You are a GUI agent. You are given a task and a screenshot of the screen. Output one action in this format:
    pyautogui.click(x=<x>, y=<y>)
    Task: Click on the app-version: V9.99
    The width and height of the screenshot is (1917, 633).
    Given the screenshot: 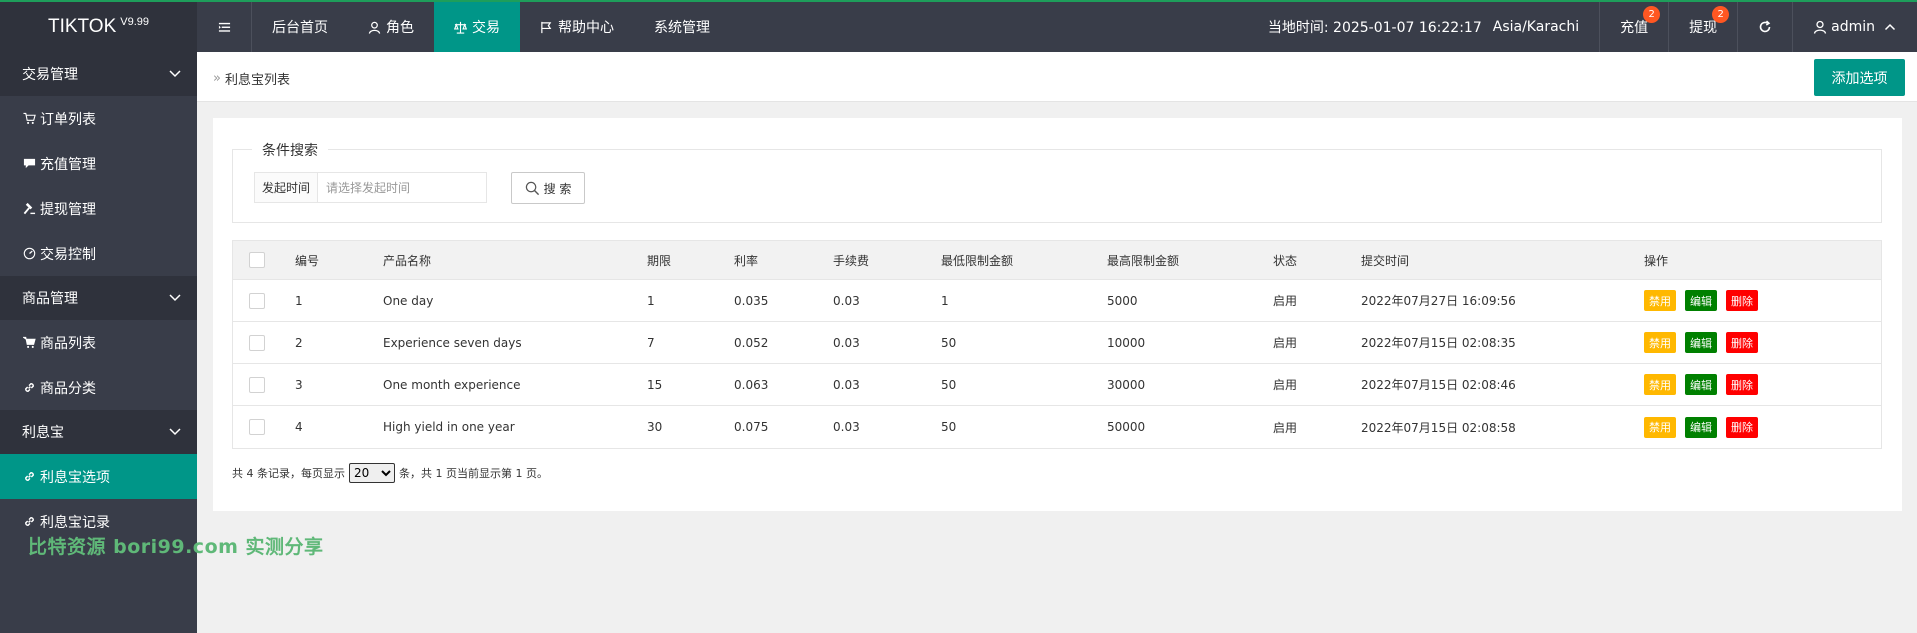 What is the action you would take?
    pyautogui.click(x=135, y=22)
    